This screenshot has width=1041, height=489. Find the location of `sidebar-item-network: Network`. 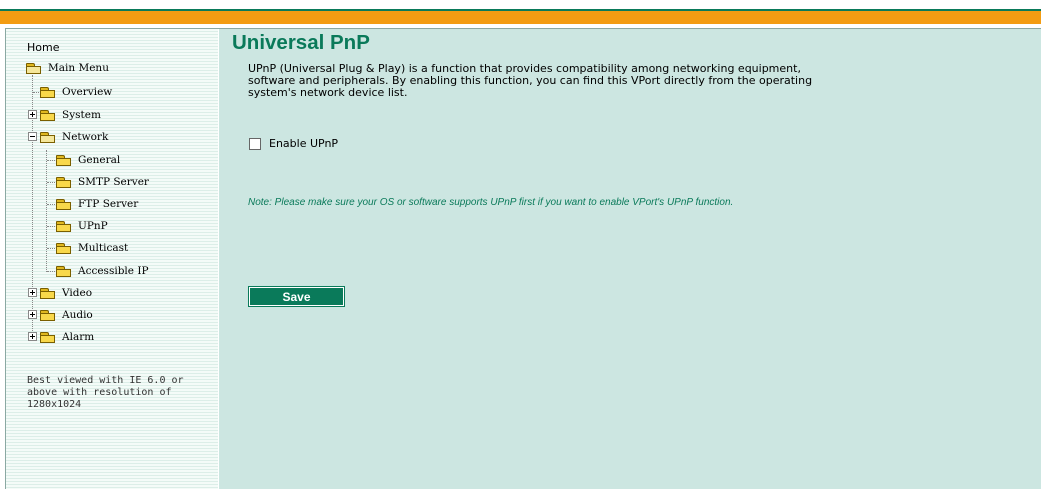

sidebar-item-network: Network is located at coordinates (68, 136).